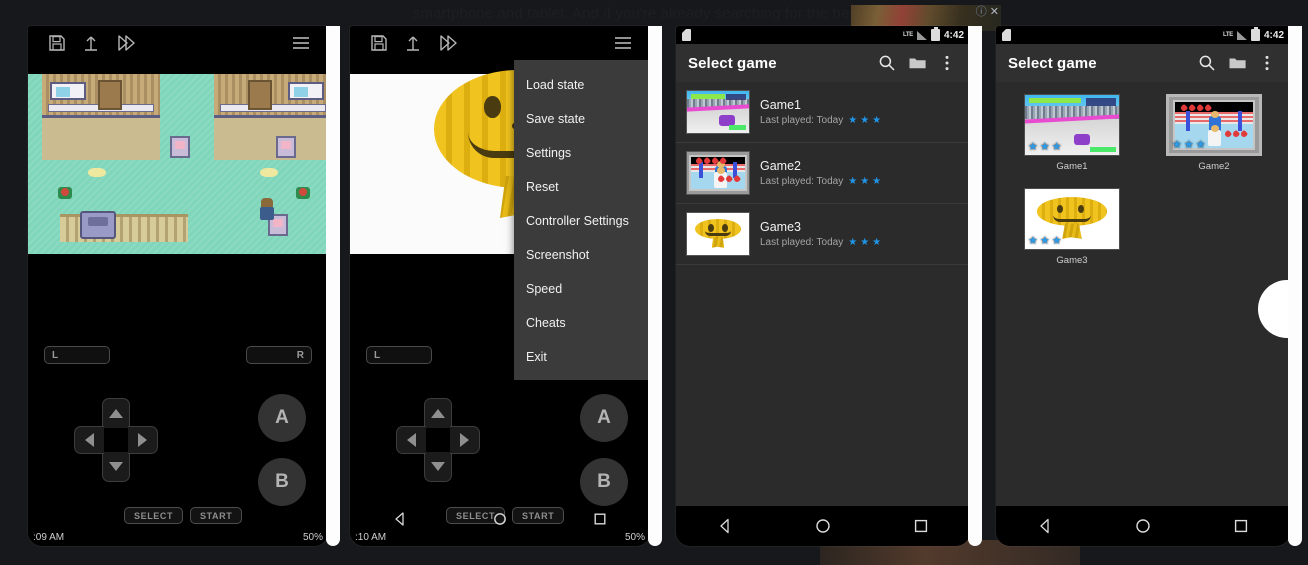 The image size is (1308, 565). What do you see at coordinates (981, 12) in the screenshot?
I see `info-icon: ⓘ` at bounding box center [981, 12].